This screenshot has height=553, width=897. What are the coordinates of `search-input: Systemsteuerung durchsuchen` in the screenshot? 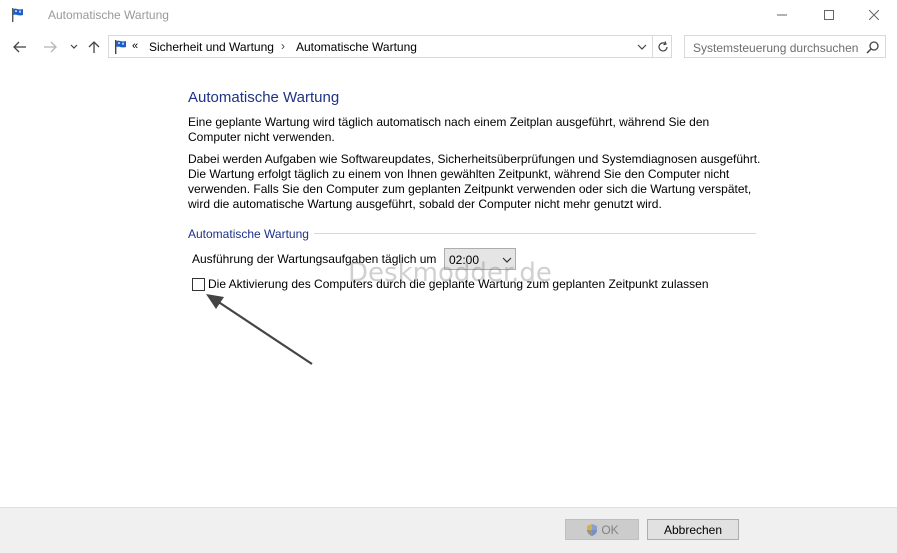 It's located at (775, 48).